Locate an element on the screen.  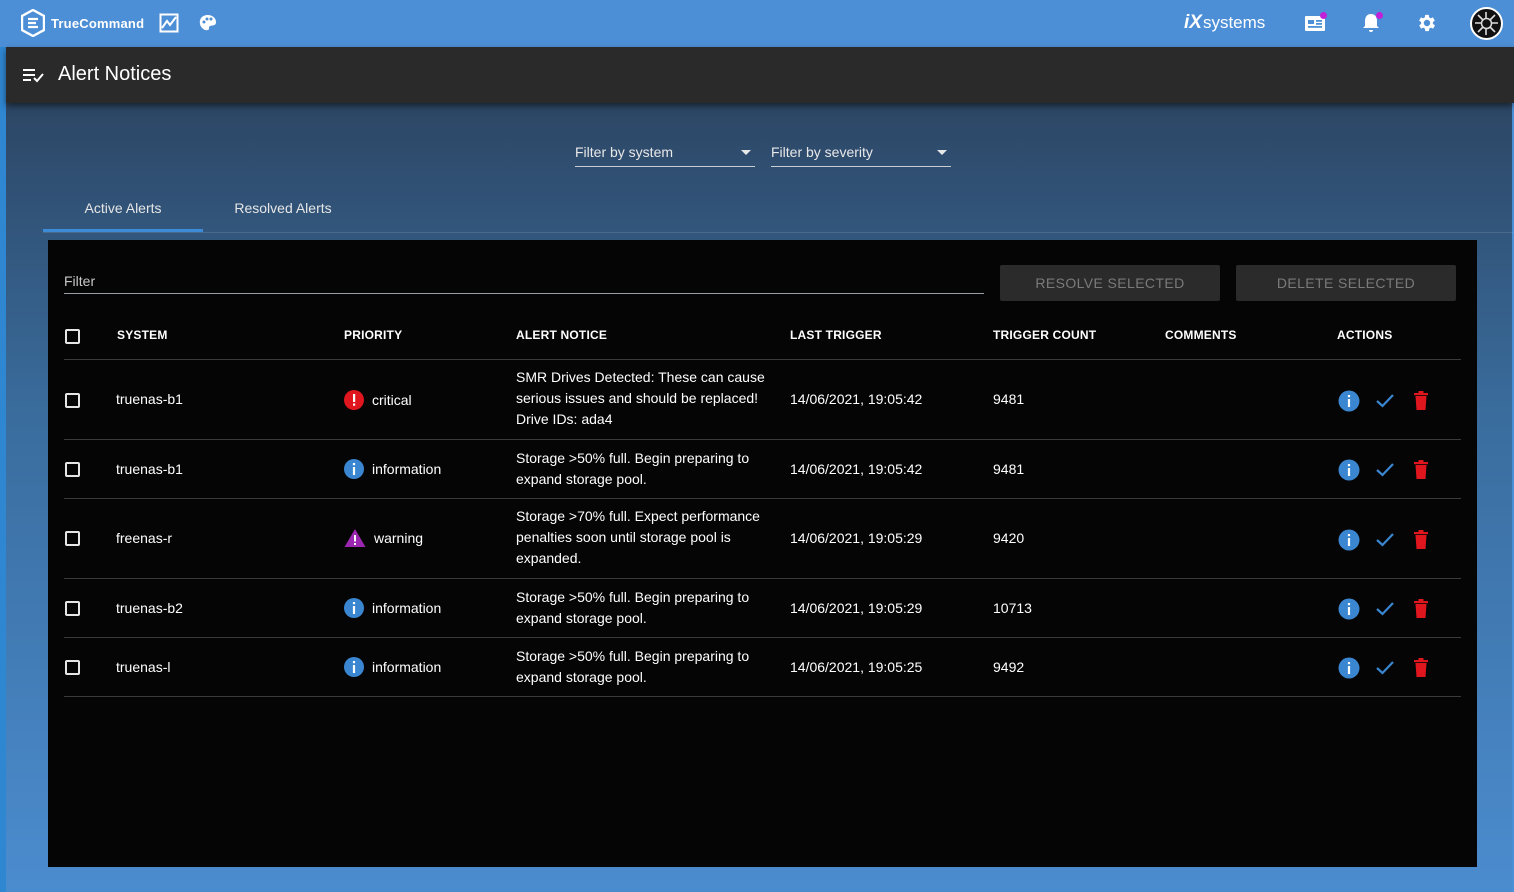
table-filter-input: Filter is located at coordinates (524, 282).